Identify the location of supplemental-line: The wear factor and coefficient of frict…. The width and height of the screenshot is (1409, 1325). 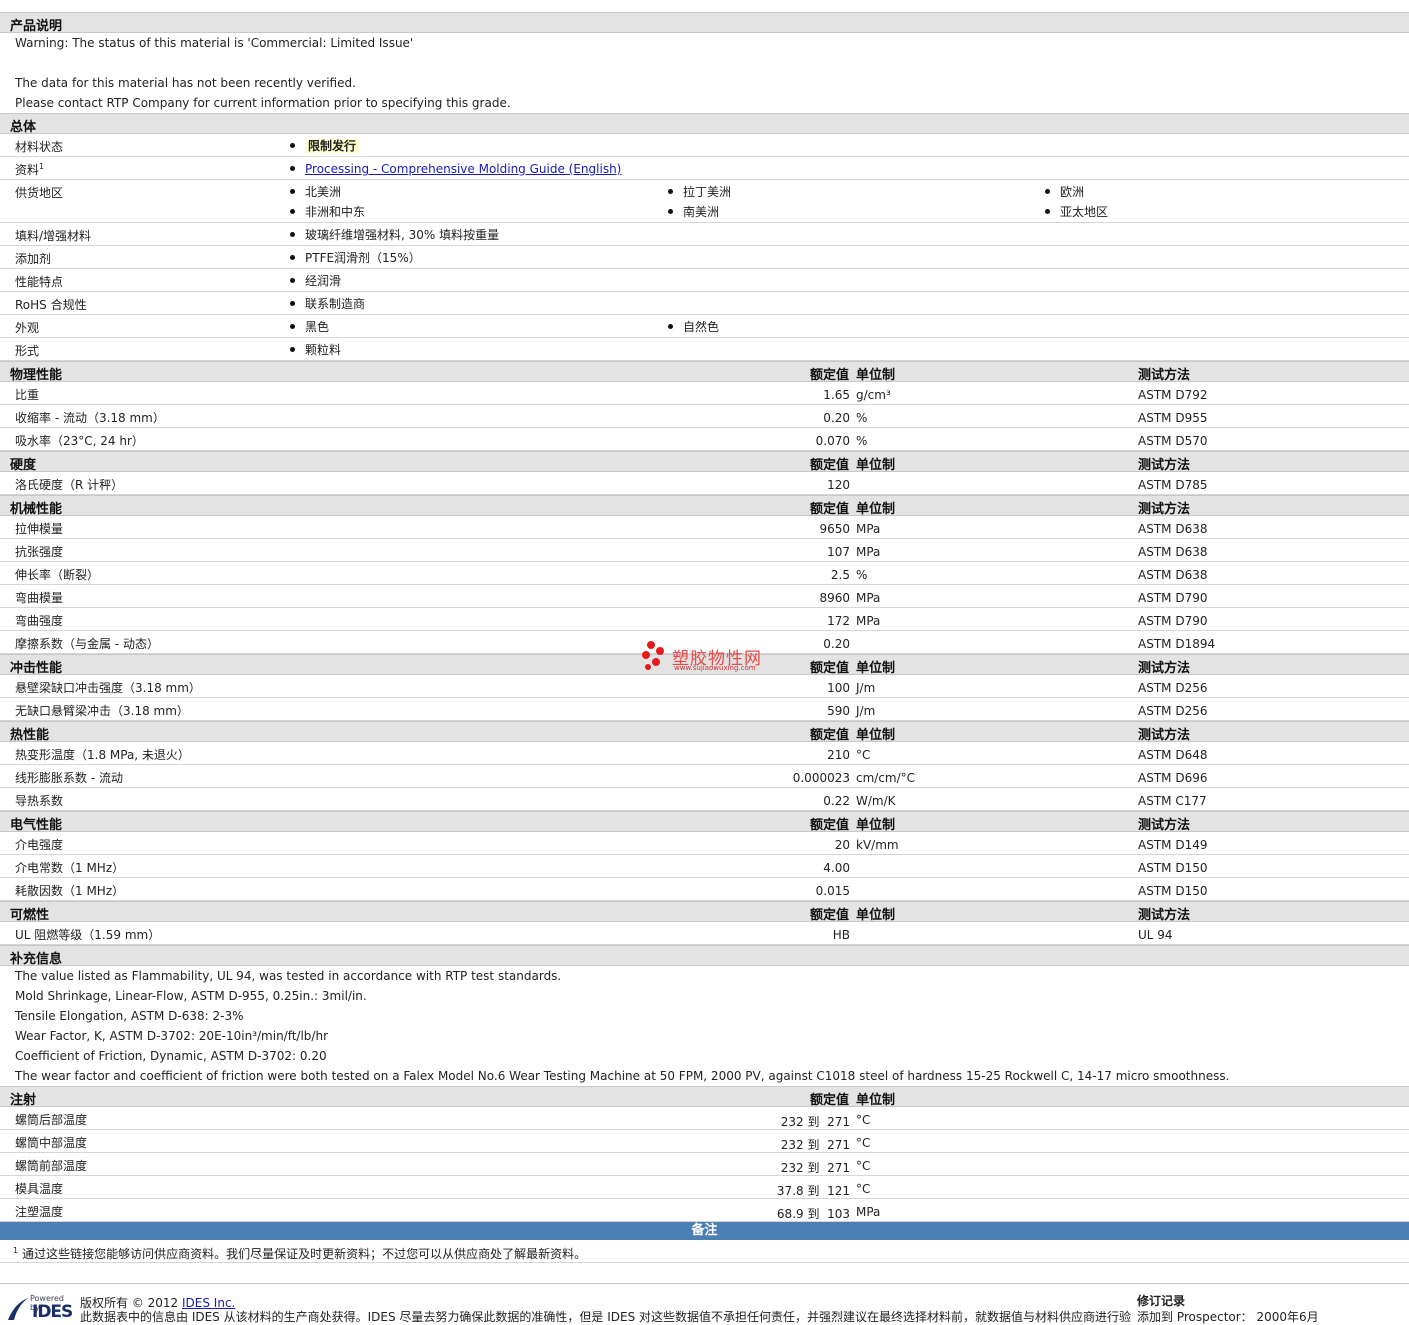
(622, 1076).